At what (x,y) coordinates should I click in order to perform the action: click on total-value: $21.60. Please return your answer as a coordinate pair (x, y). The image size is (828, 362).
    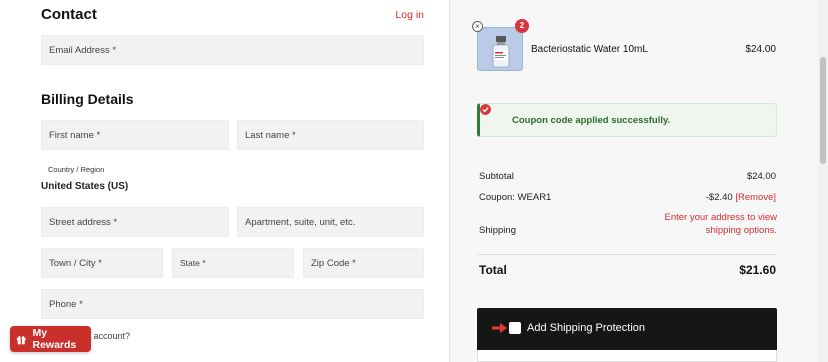
    Looking at the image, I should click on (757, 270).